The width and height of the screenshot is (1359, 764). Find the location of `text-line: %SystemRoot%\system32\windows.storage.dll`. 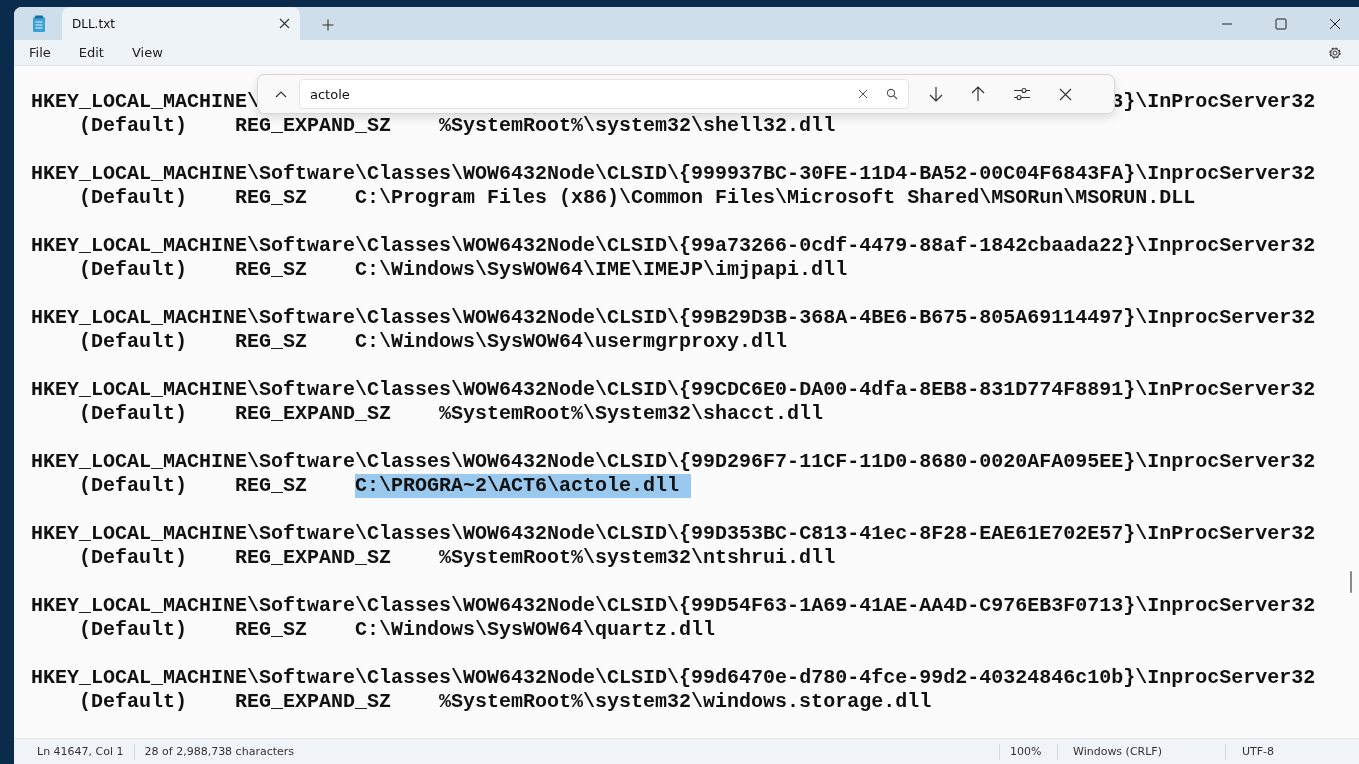

text-line: %SystemRoot%\system32\windows.storage.dll is located at coordinates (685, 702).